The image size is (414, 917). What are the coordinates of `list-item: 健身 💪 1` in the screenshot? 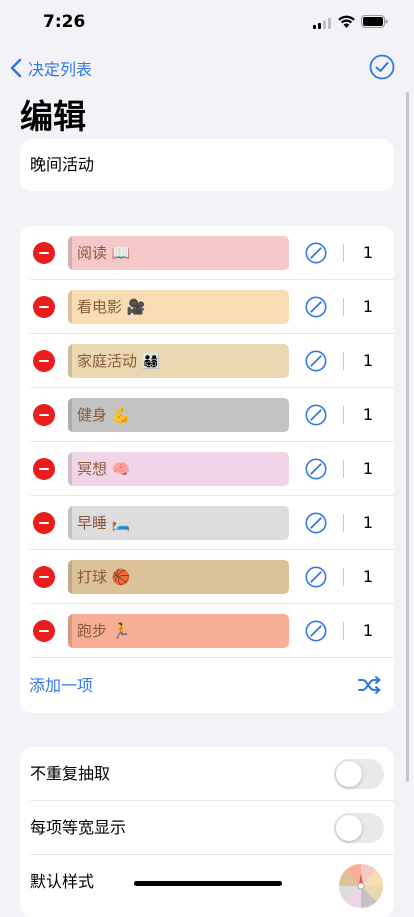 It's located at (207, 415).